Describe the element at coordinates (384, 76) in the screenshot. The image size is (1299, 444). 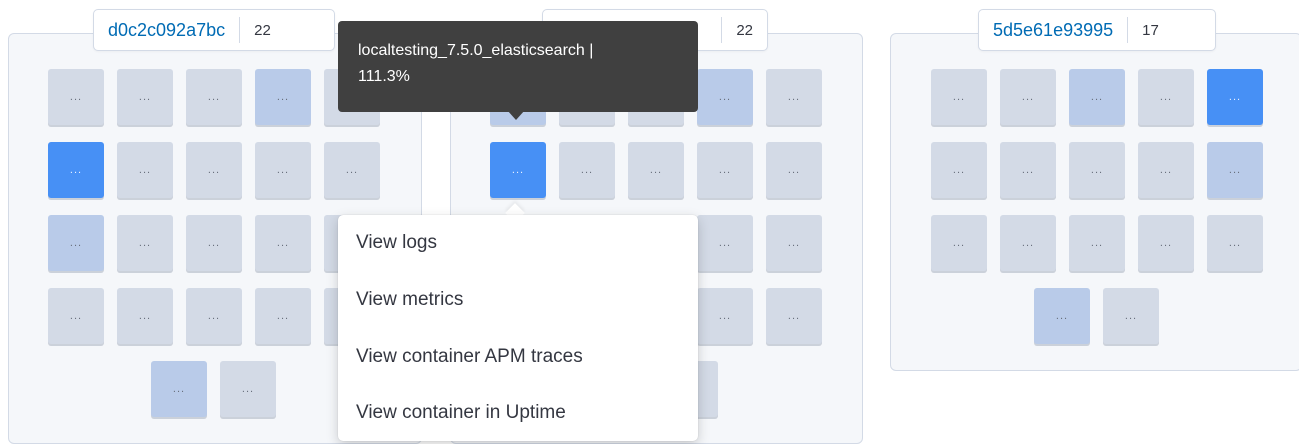
I see `tooltip-metric-value: 111.3%` at that location.